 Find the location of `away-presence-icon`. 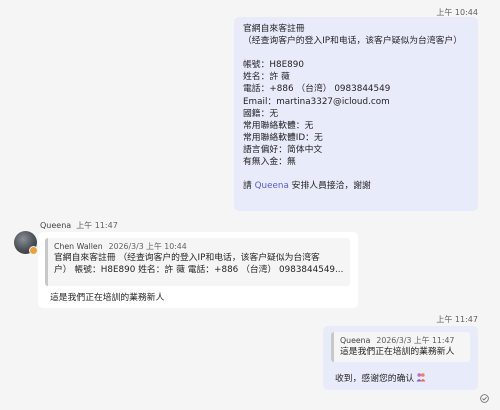

away-presence-icon is located at coordinates (33, 250).